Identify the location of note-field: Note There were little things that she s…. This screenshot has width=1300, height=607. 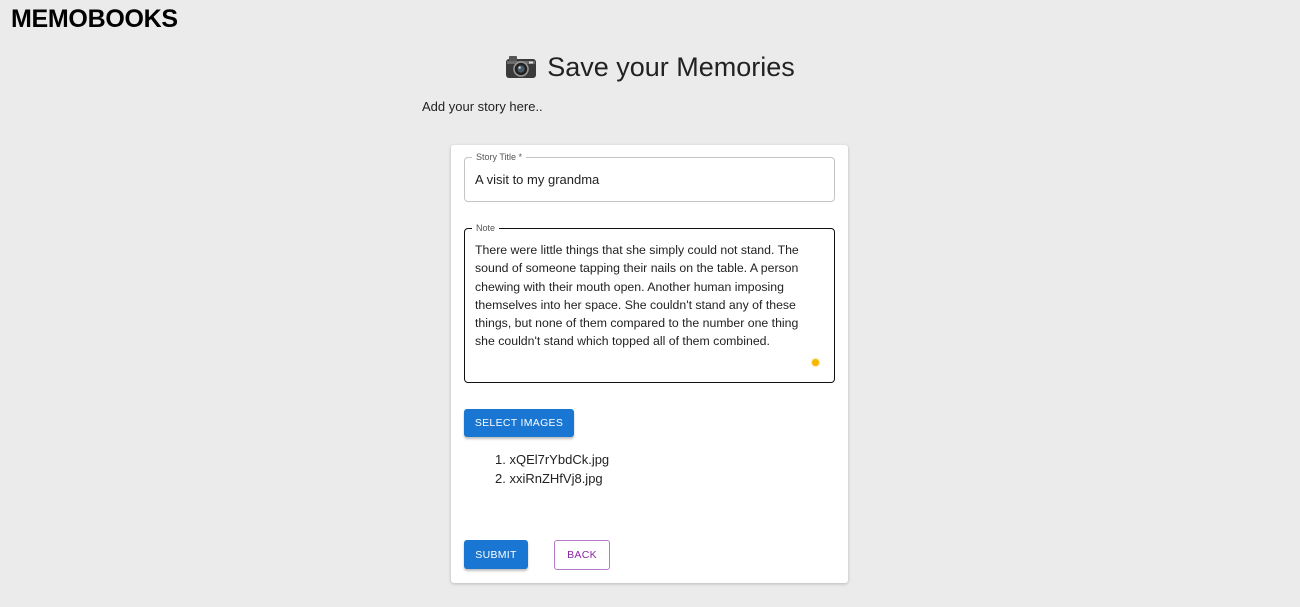
(649, 302).